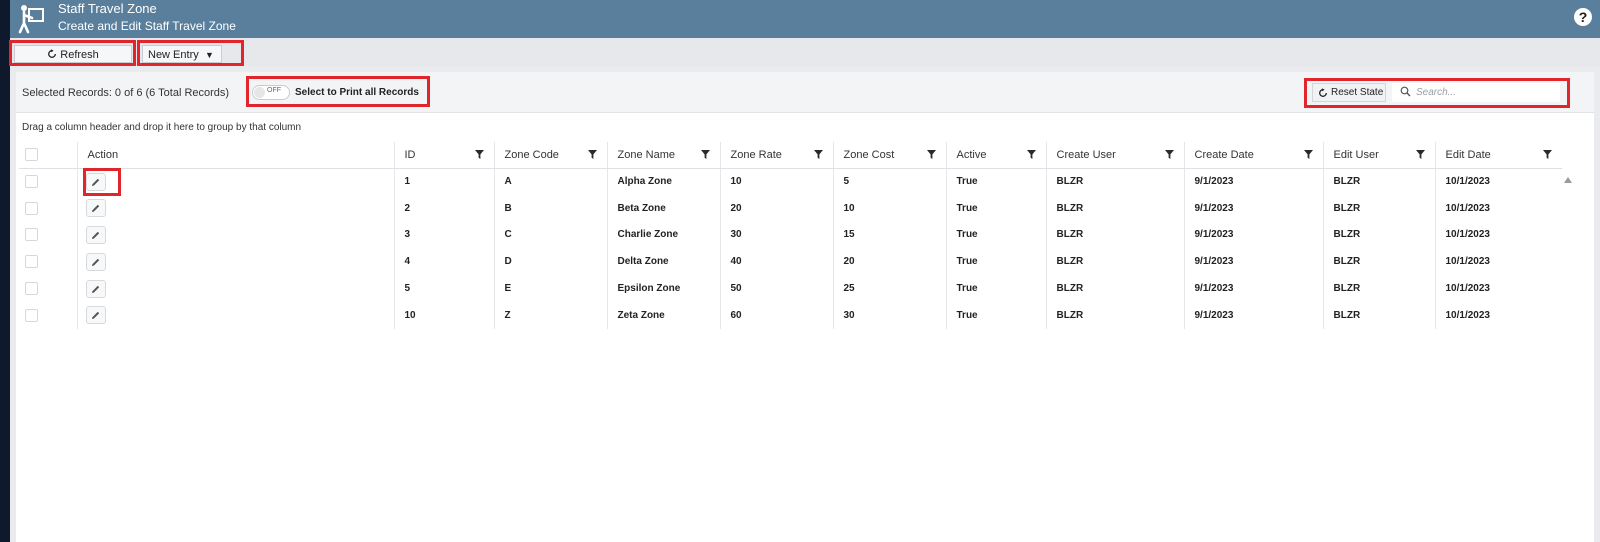 Image resolution: width=1600 pixels, height=542 pixels. I want to click on scroll-up-arrow-icon, so click(1568, 180).